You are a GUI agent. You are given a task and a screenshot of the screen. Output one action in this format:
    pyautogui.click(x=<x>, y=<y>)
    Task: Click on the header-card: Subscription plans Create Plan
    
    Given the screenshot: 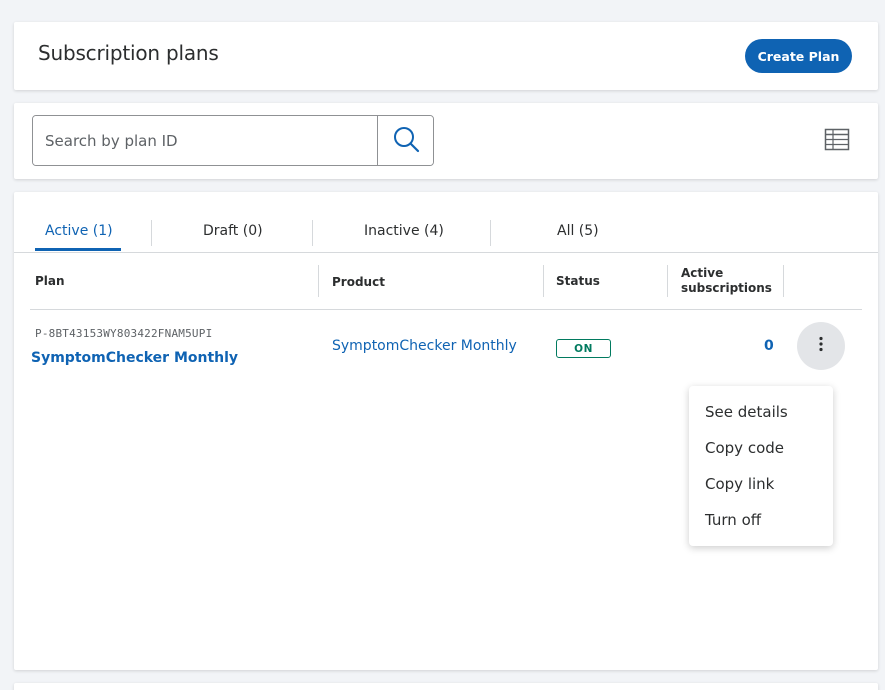 What is the action you would take?
    pyautogui.click(x=446, y=56)
    